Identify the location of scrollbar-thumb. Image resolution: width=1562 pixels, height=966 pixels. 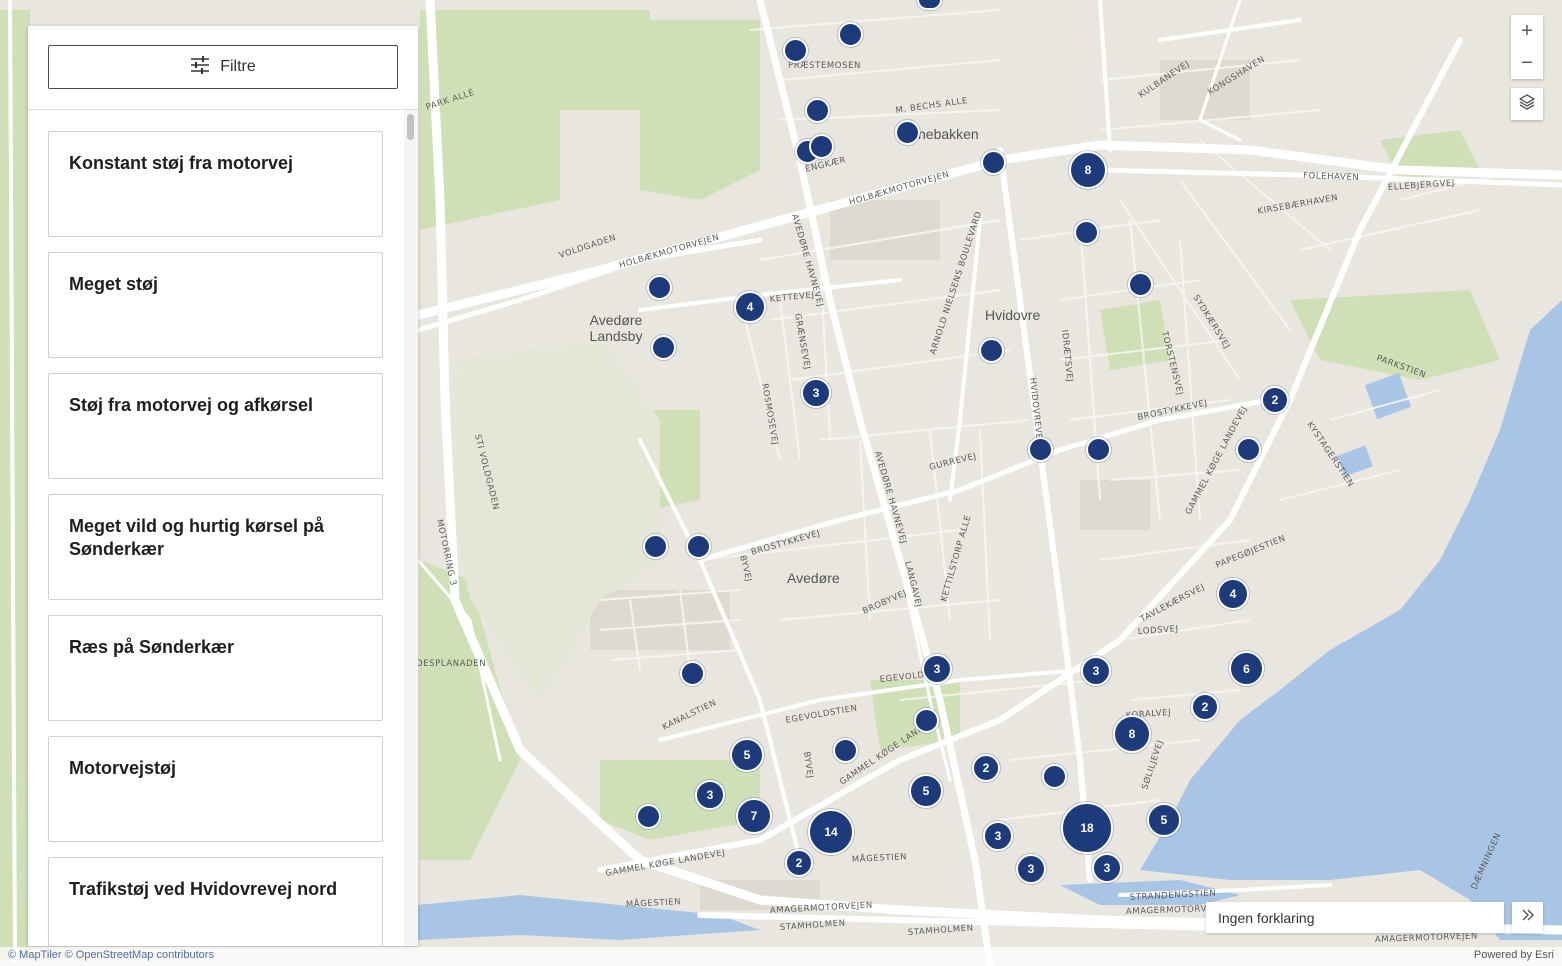
(410, 127).